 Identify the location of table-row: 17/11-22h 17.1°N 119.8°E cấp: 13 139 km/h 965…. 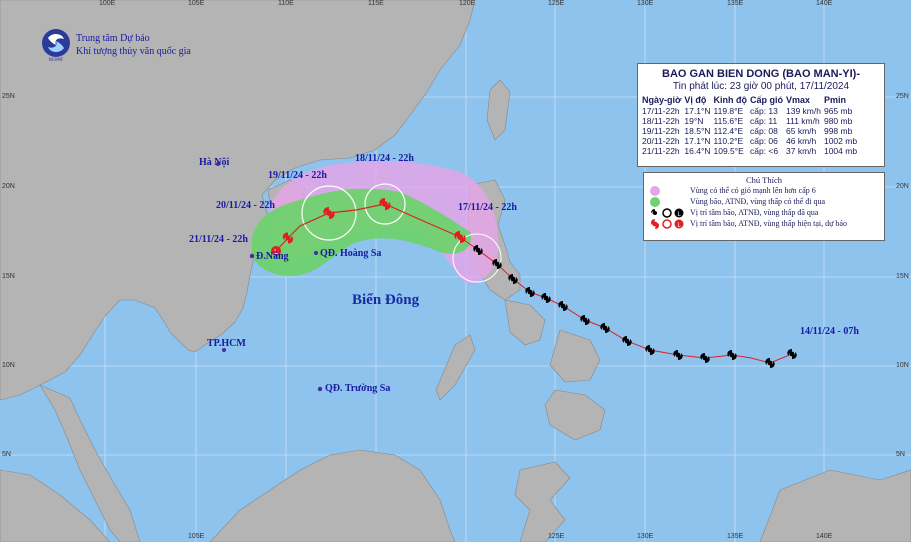
(751, 111).